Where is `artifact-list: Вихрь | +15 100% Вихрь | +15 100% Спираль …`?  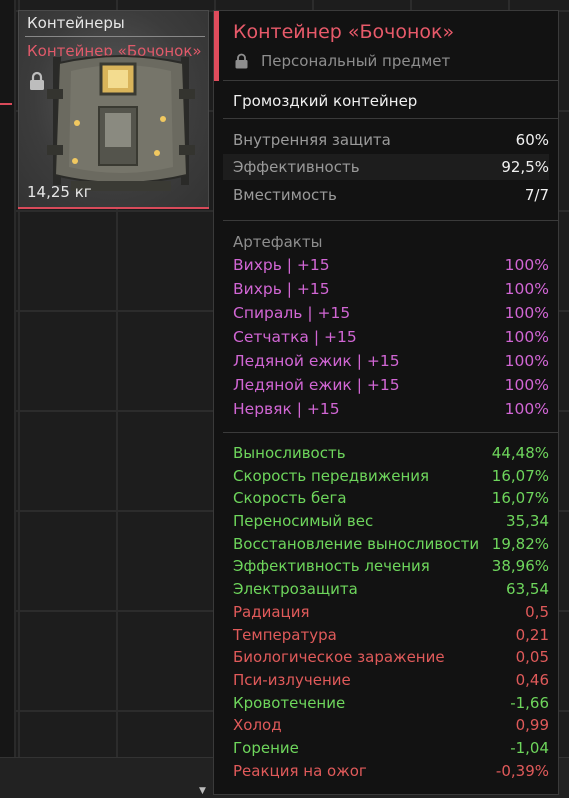
artifact-list: Вихрь | +15 100% Вихрь | +15 100% Спираль … is located at coordinates (391, 340).